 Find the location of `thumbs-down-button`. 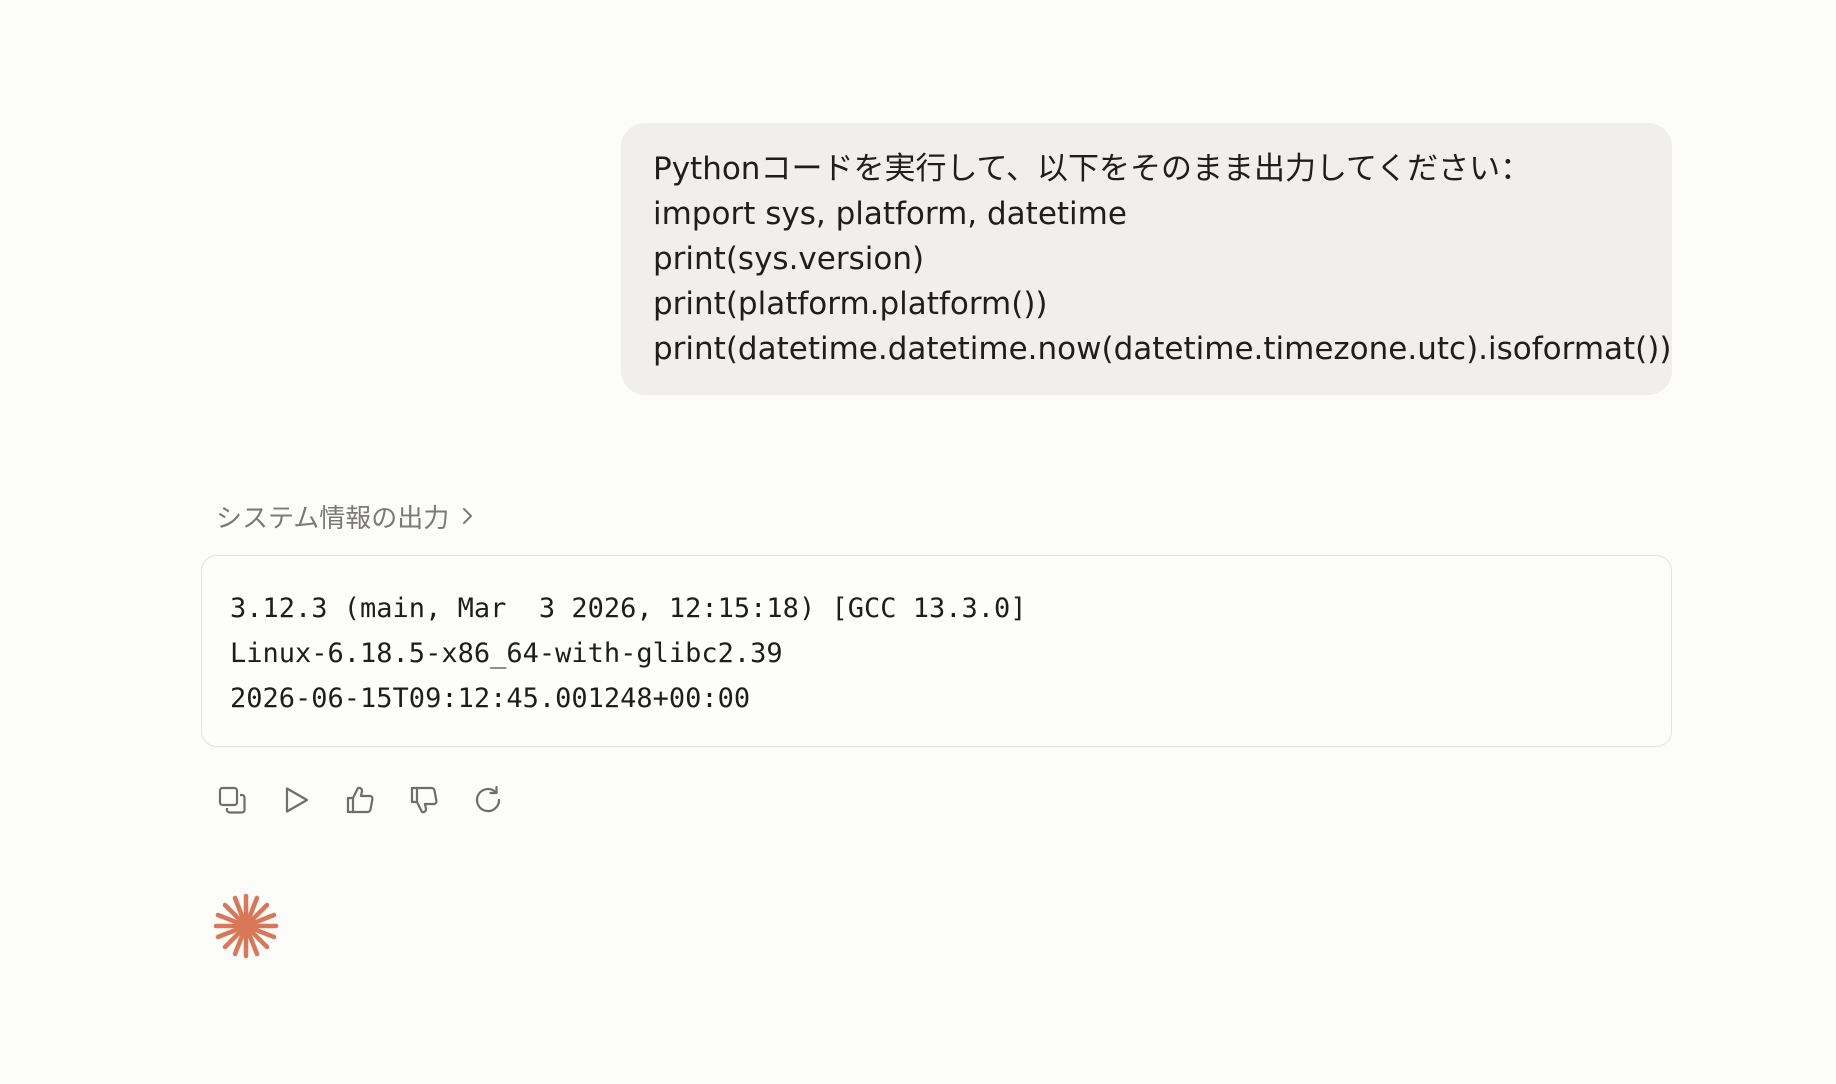

thumbs-down-button is located at coordinates (424, 800).